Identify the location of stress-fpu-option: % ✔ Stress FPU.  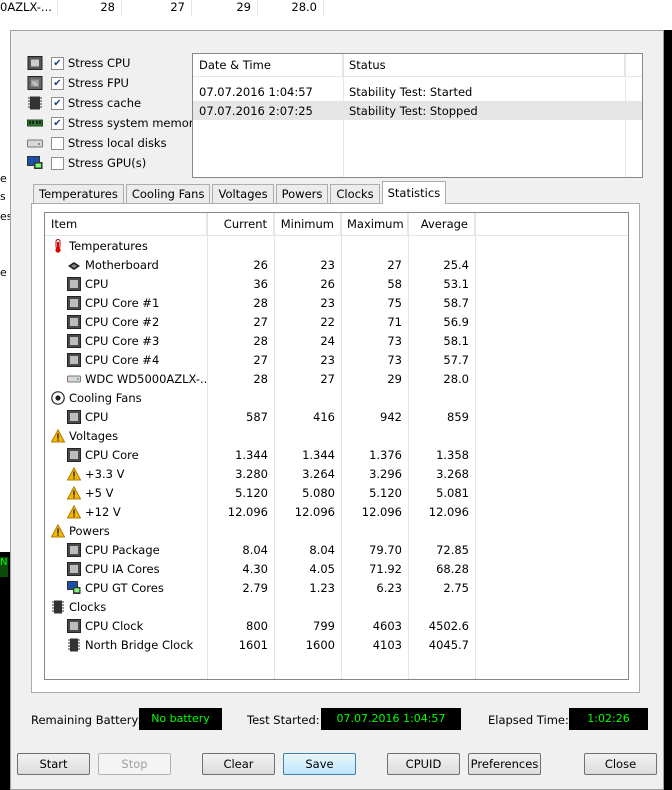
(113, 83).